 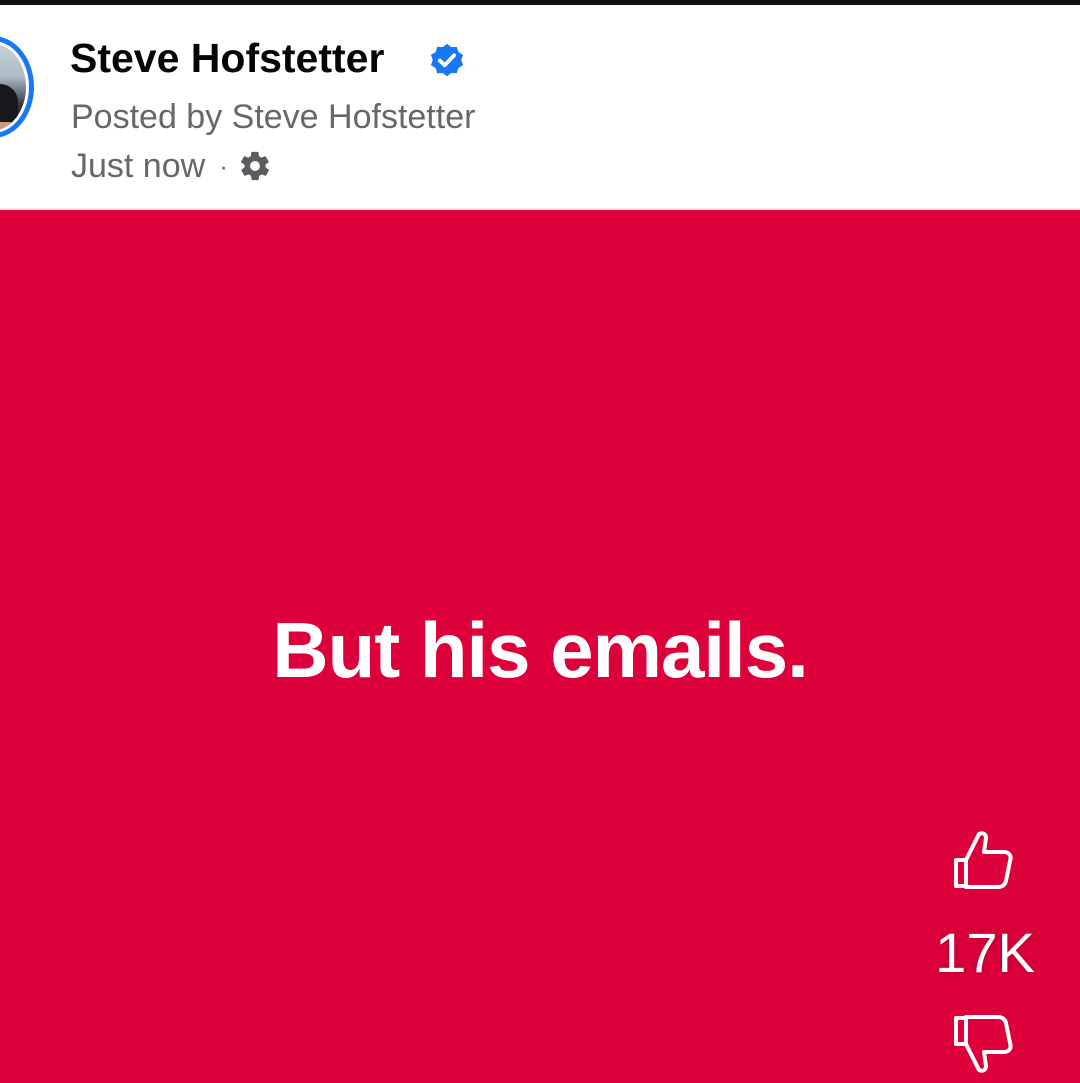 What do you see at coordinates (255, 166) in the screenshot?
I see `gear-icon` at bounding box center [255, 166].